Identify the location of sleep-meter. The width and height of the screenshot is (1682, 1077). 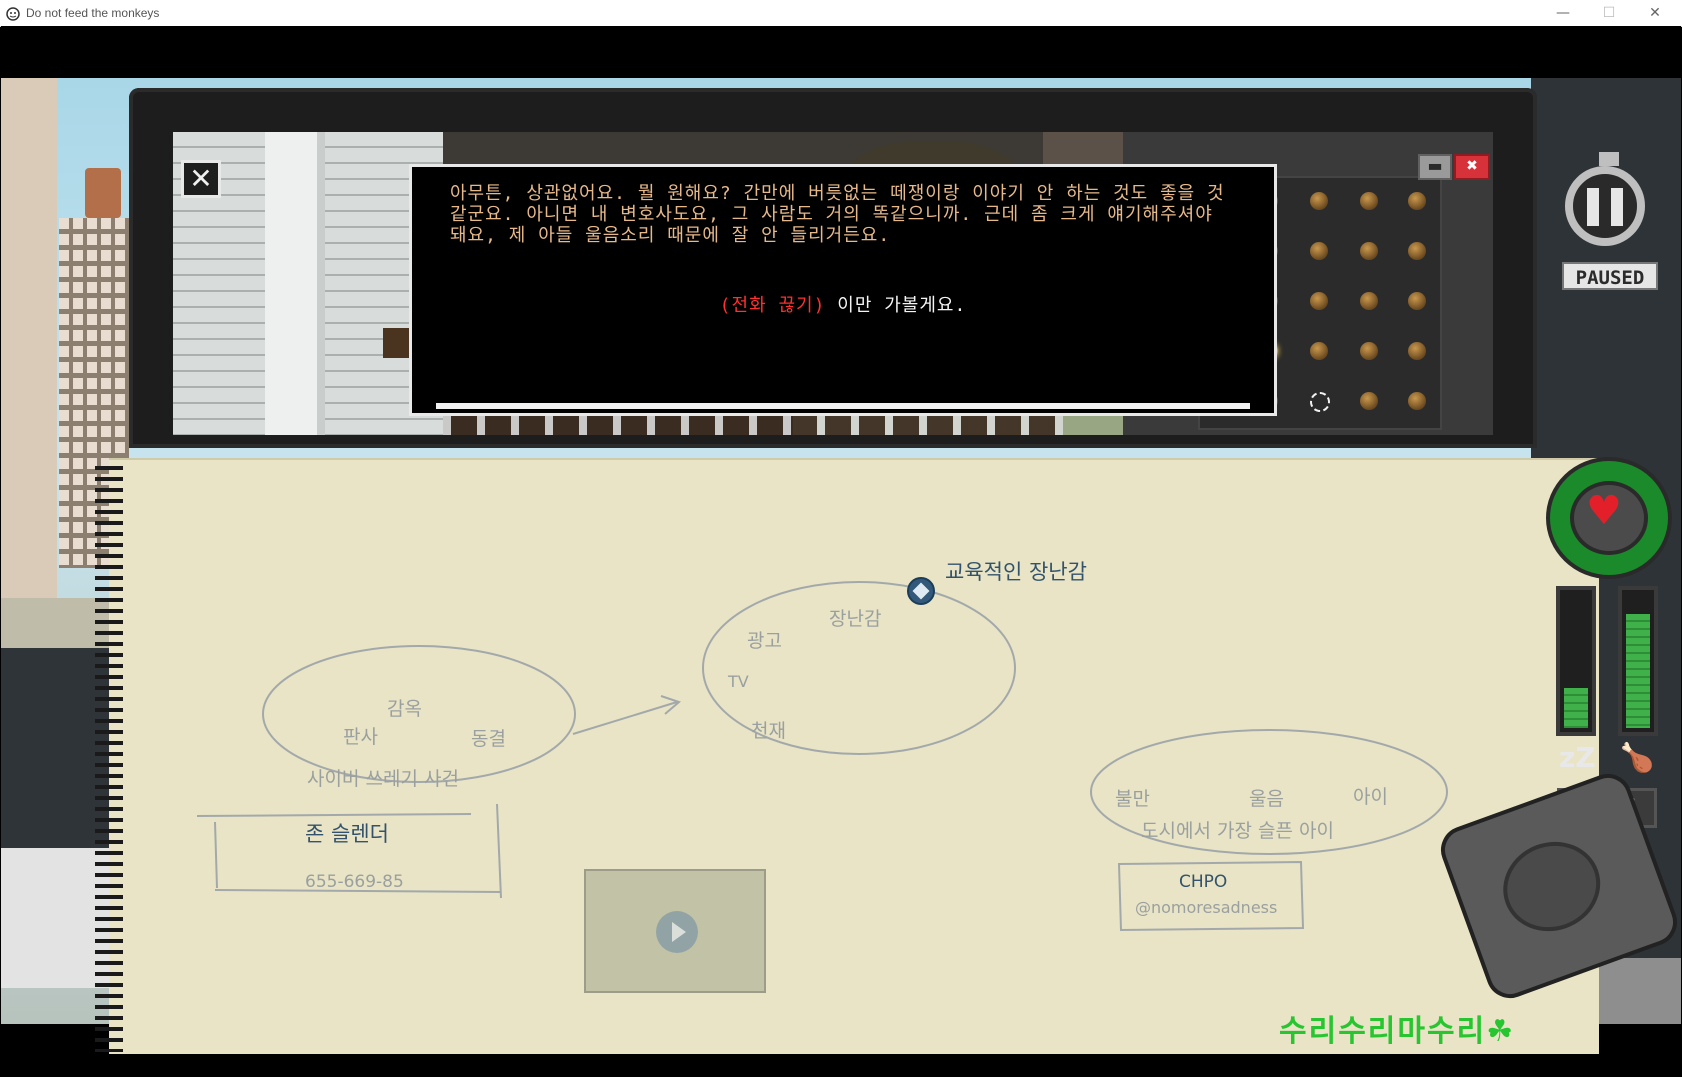
(1576, 661).